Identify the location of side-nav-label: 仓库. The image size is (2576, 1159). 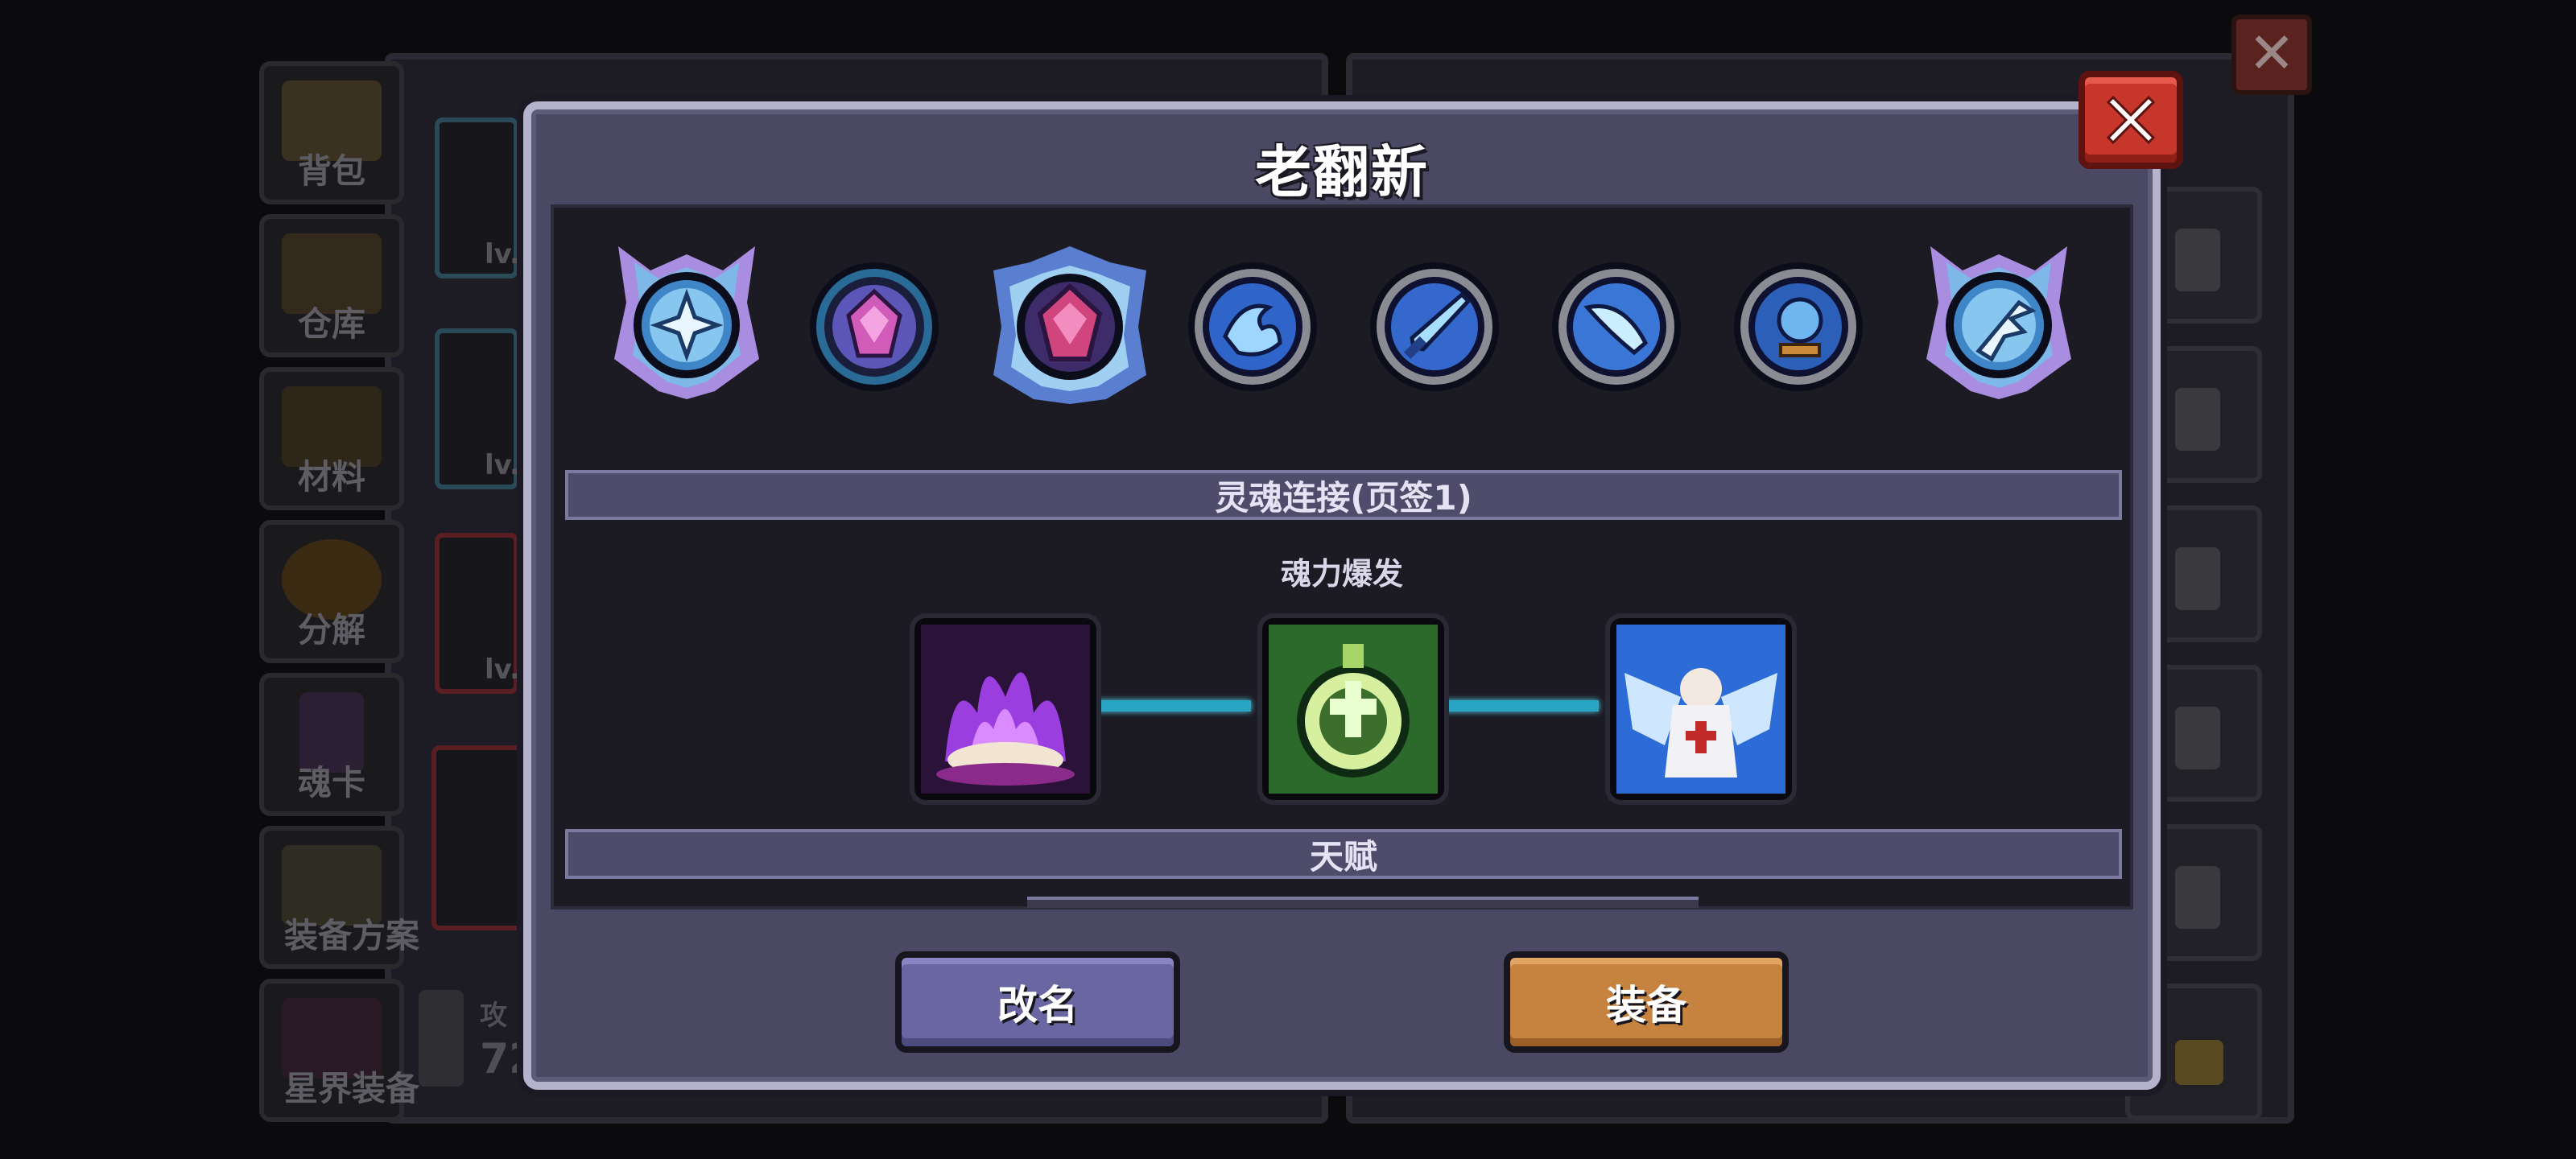
(331, 324).